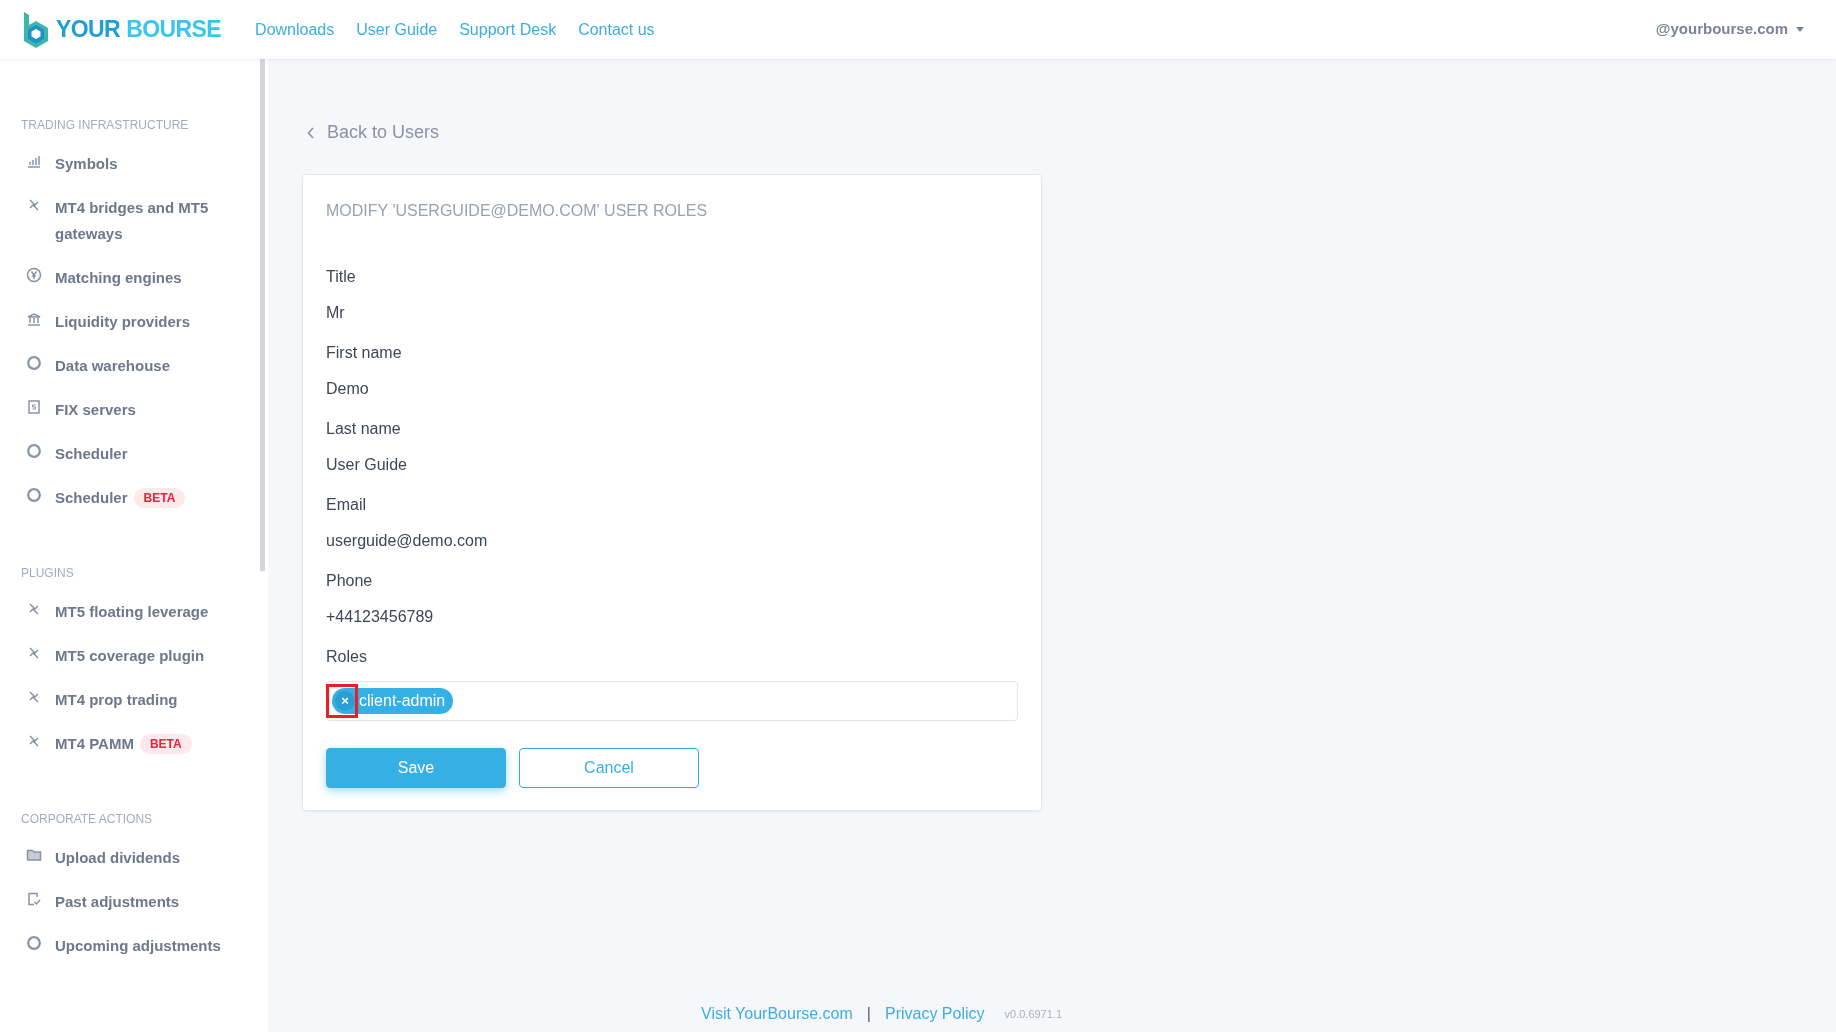 The width and height of the screenshot is (1836, 1032). Describe the element at coordinates (36, 29) in the screenshot. I see `logo-icon` at that location.